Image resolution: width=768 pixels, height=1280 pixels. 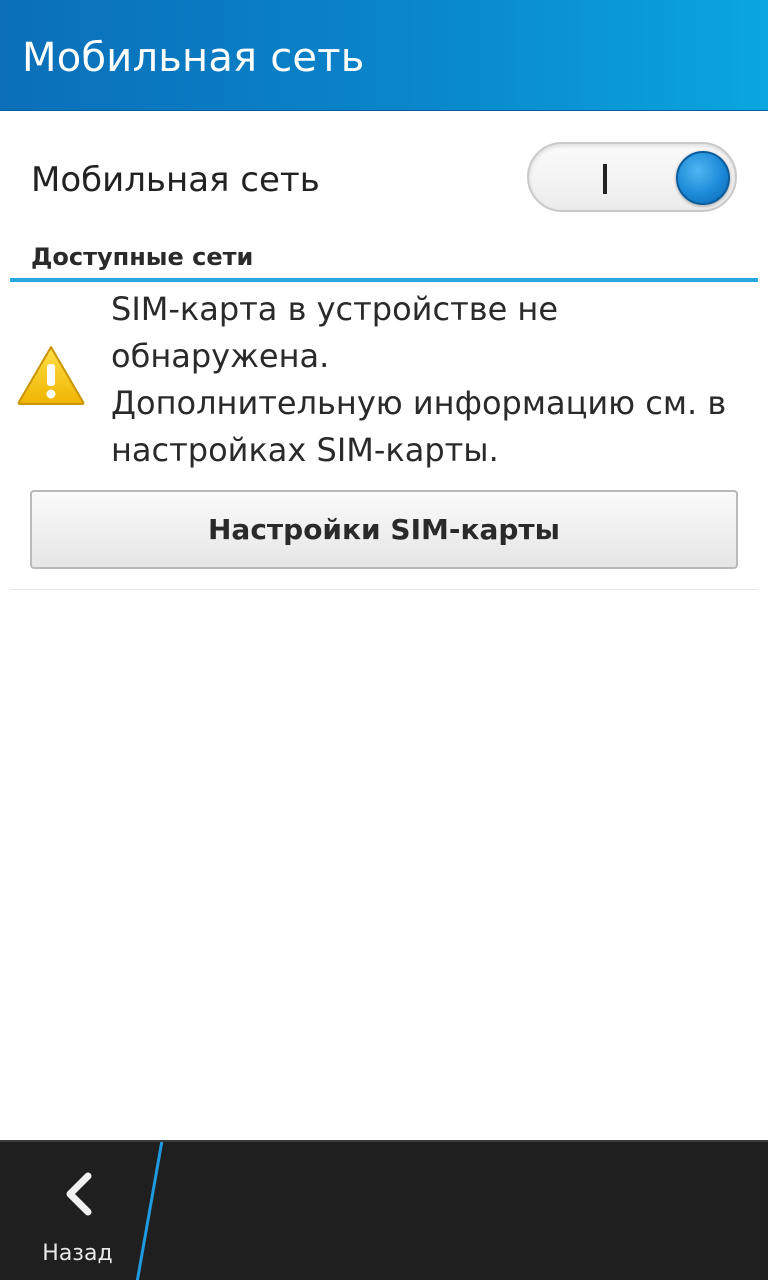 I want to click on warning-line: обнаружена., so click(x=220, y=356).